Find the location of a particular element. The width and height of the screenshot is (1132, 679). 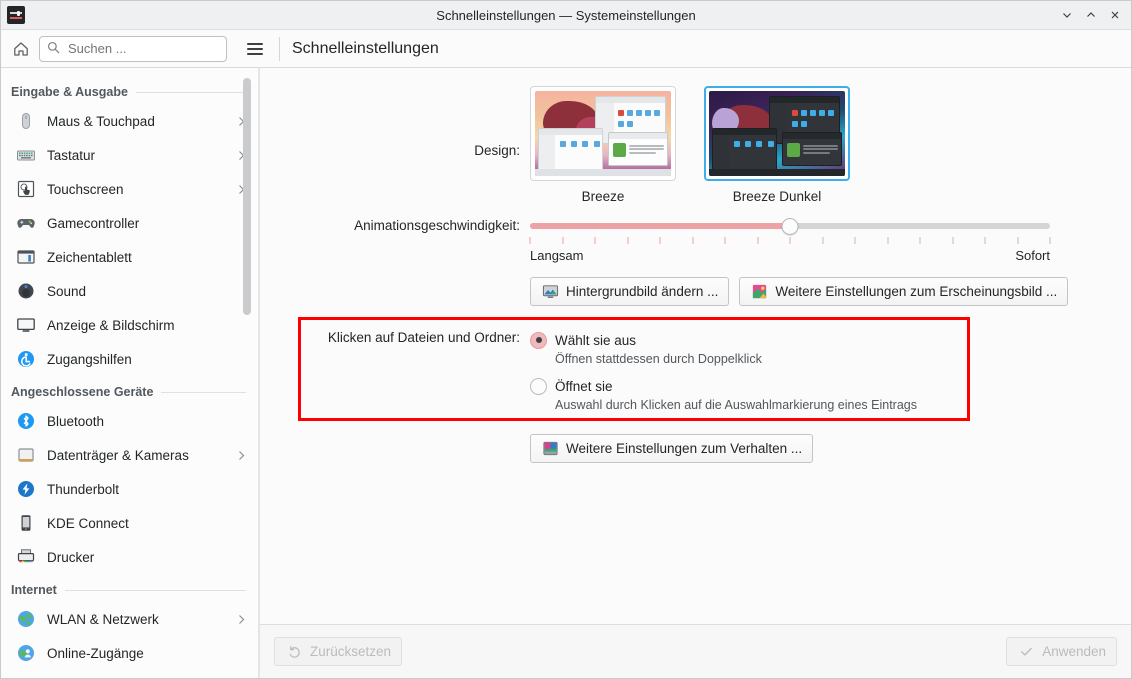

click-behavior-label: Klicken auf Dateien und Ordner: is located at coordinates (423, 337).